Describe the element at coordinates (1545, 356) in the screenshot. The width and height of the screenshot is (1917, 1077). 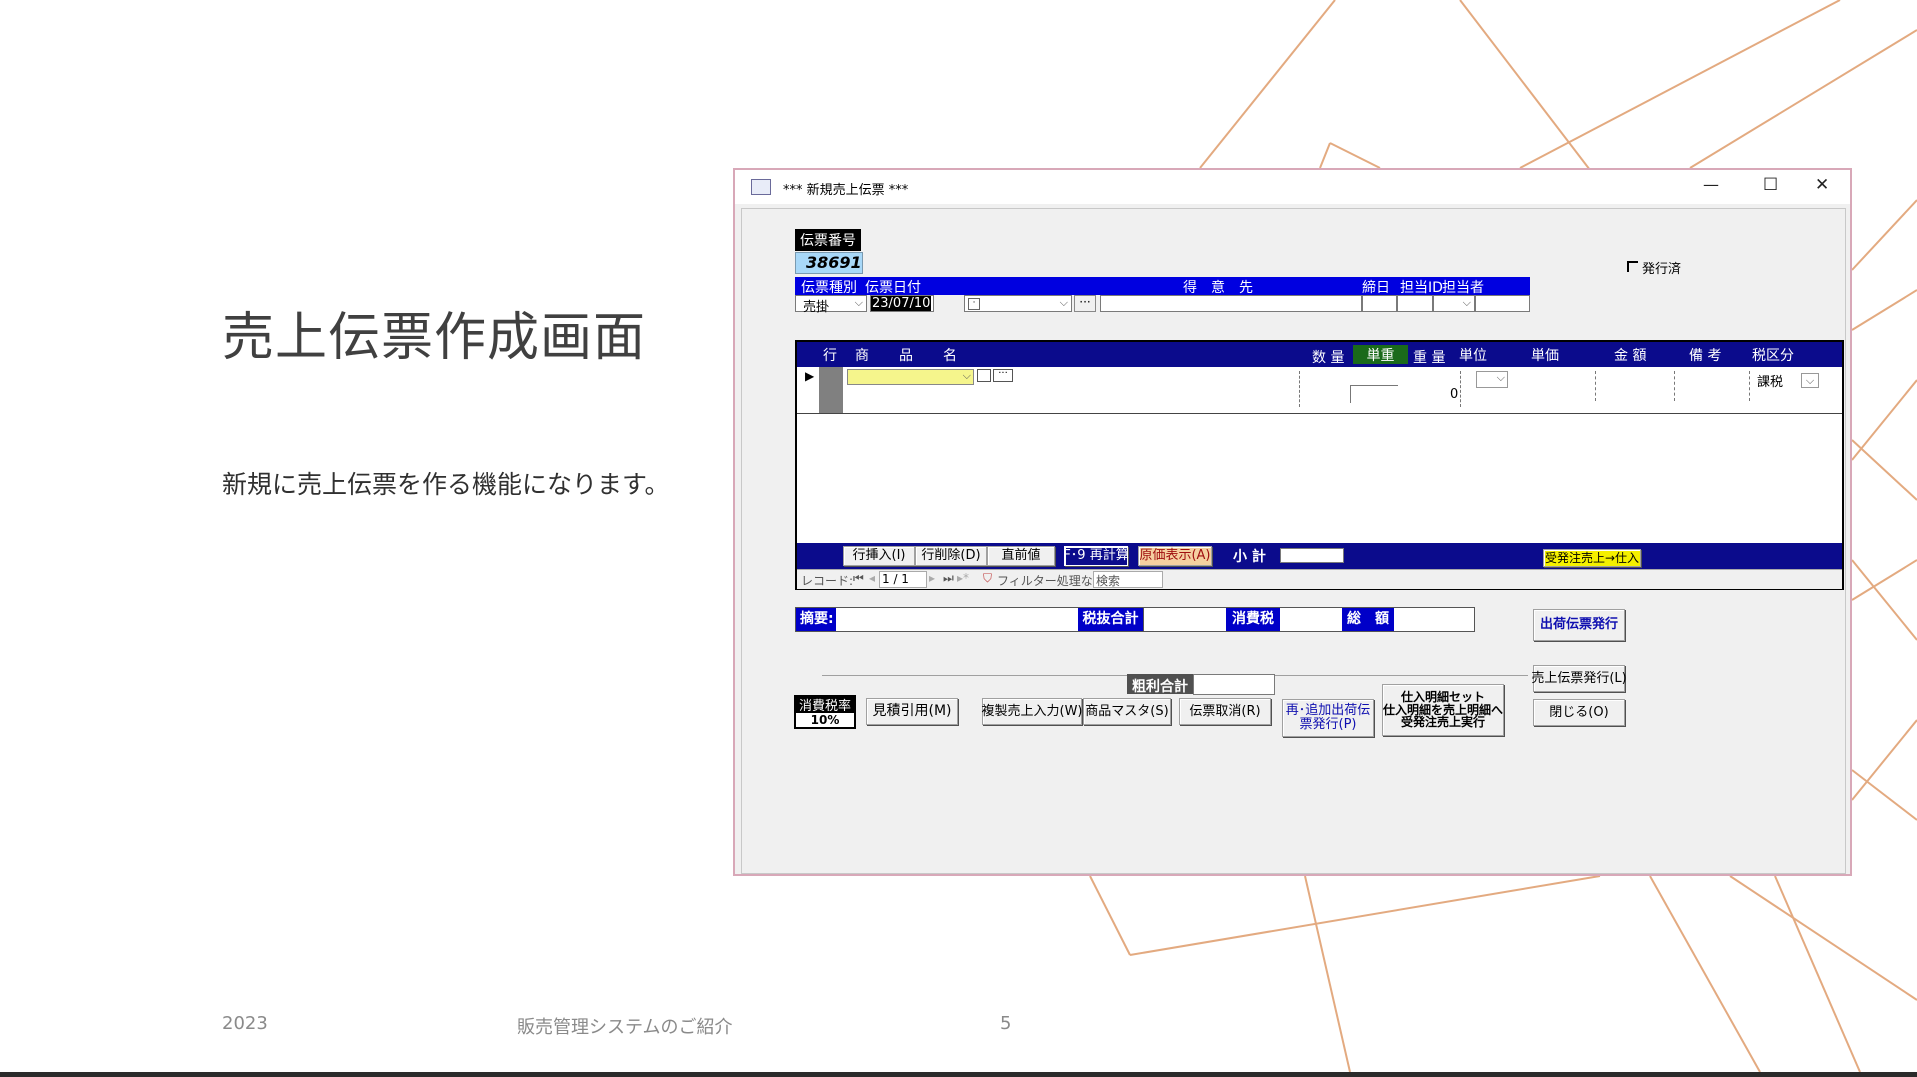
I see `col-price-label: 単価` at that location.